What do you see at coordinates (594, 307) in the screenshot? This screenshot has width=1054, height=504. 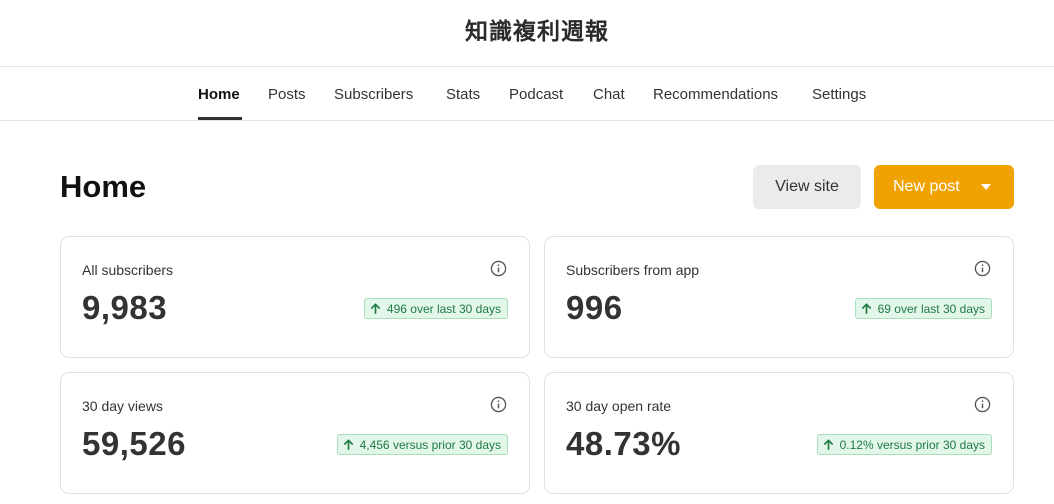 I see `card-value: 996` at bounding box center [594, 307].